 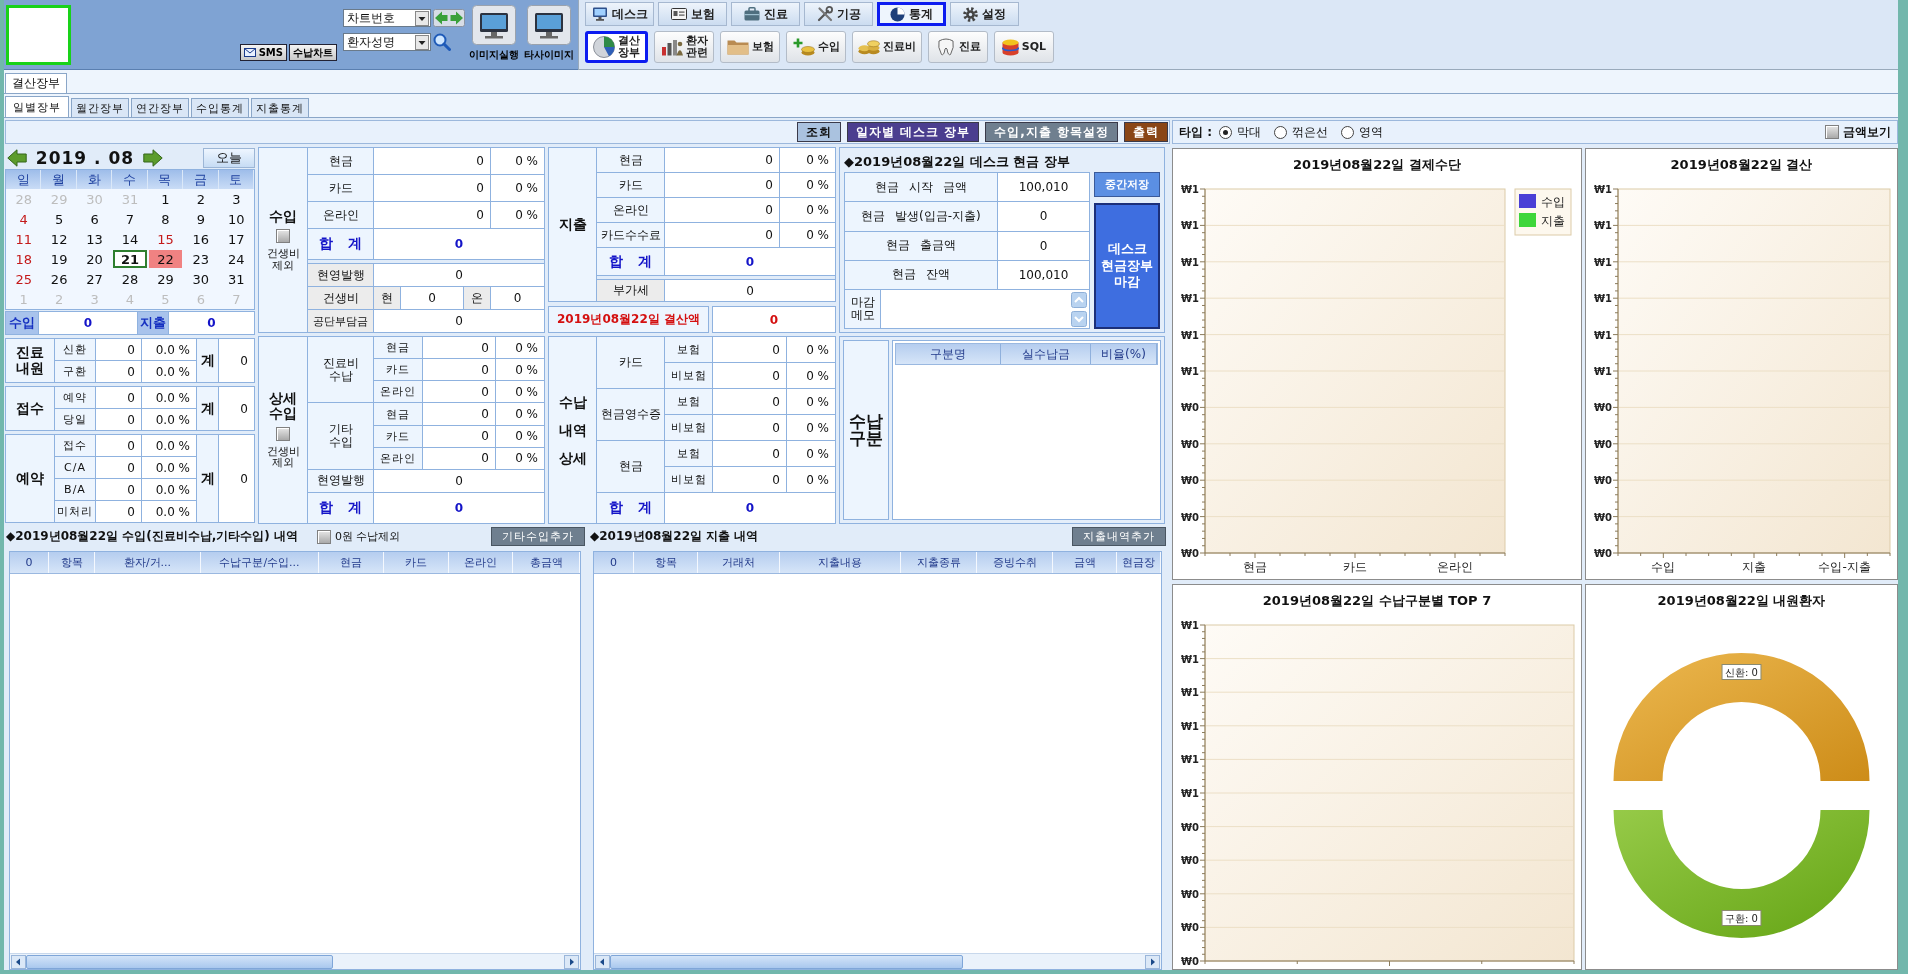 I want to click on module-tab: 데스크, so click(x=619, y=14).